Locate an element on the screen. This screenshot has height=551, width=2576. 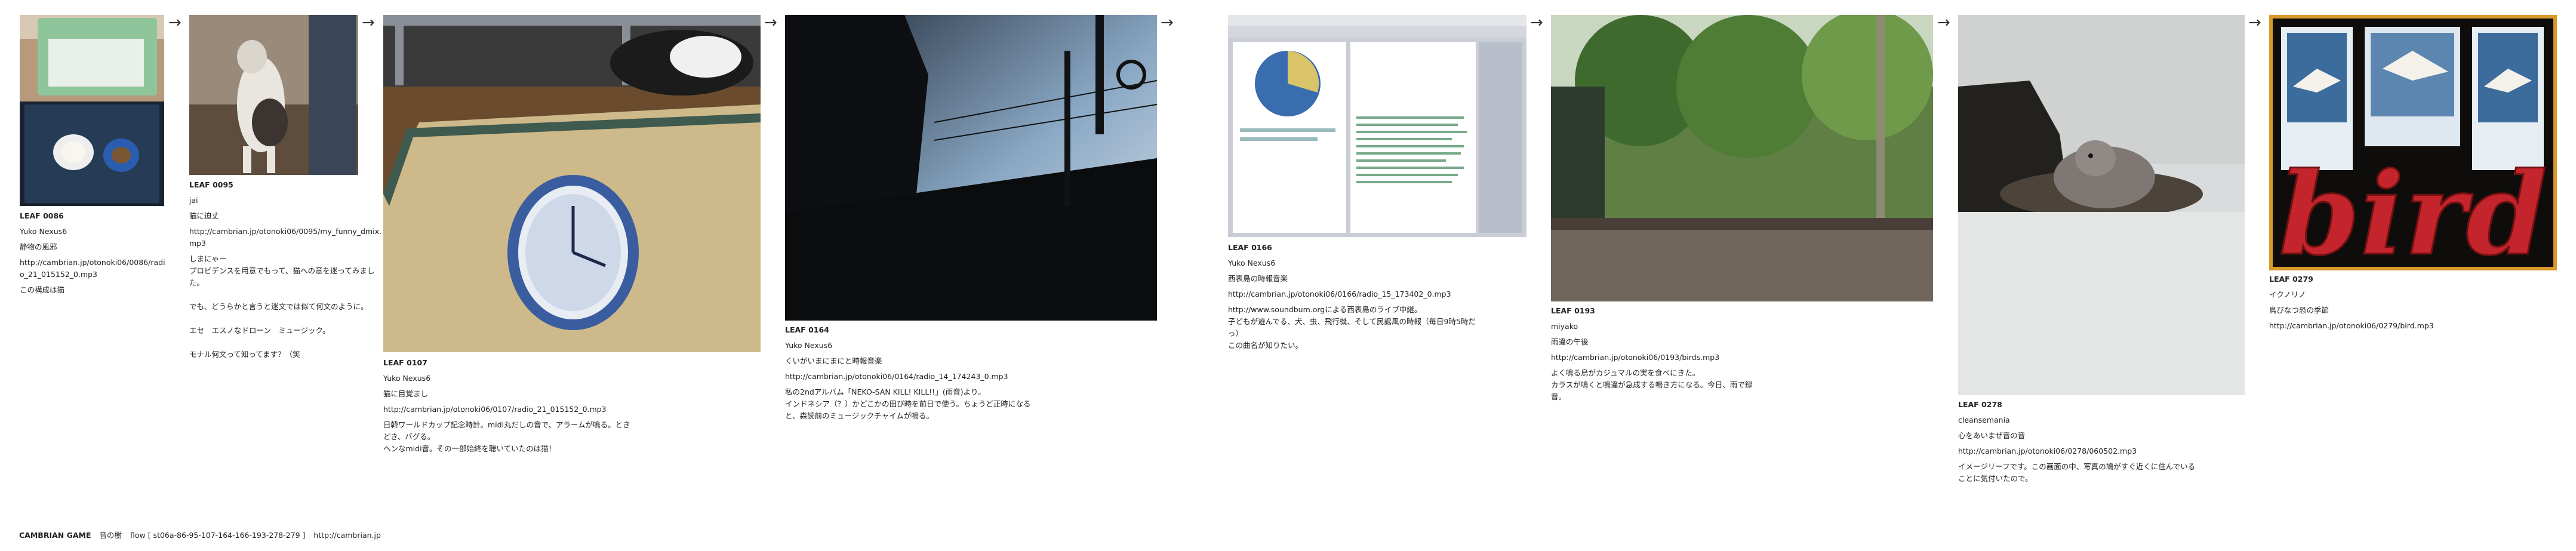
leaf-title: 雨違の午後 is located at coordinates (1570, 342).